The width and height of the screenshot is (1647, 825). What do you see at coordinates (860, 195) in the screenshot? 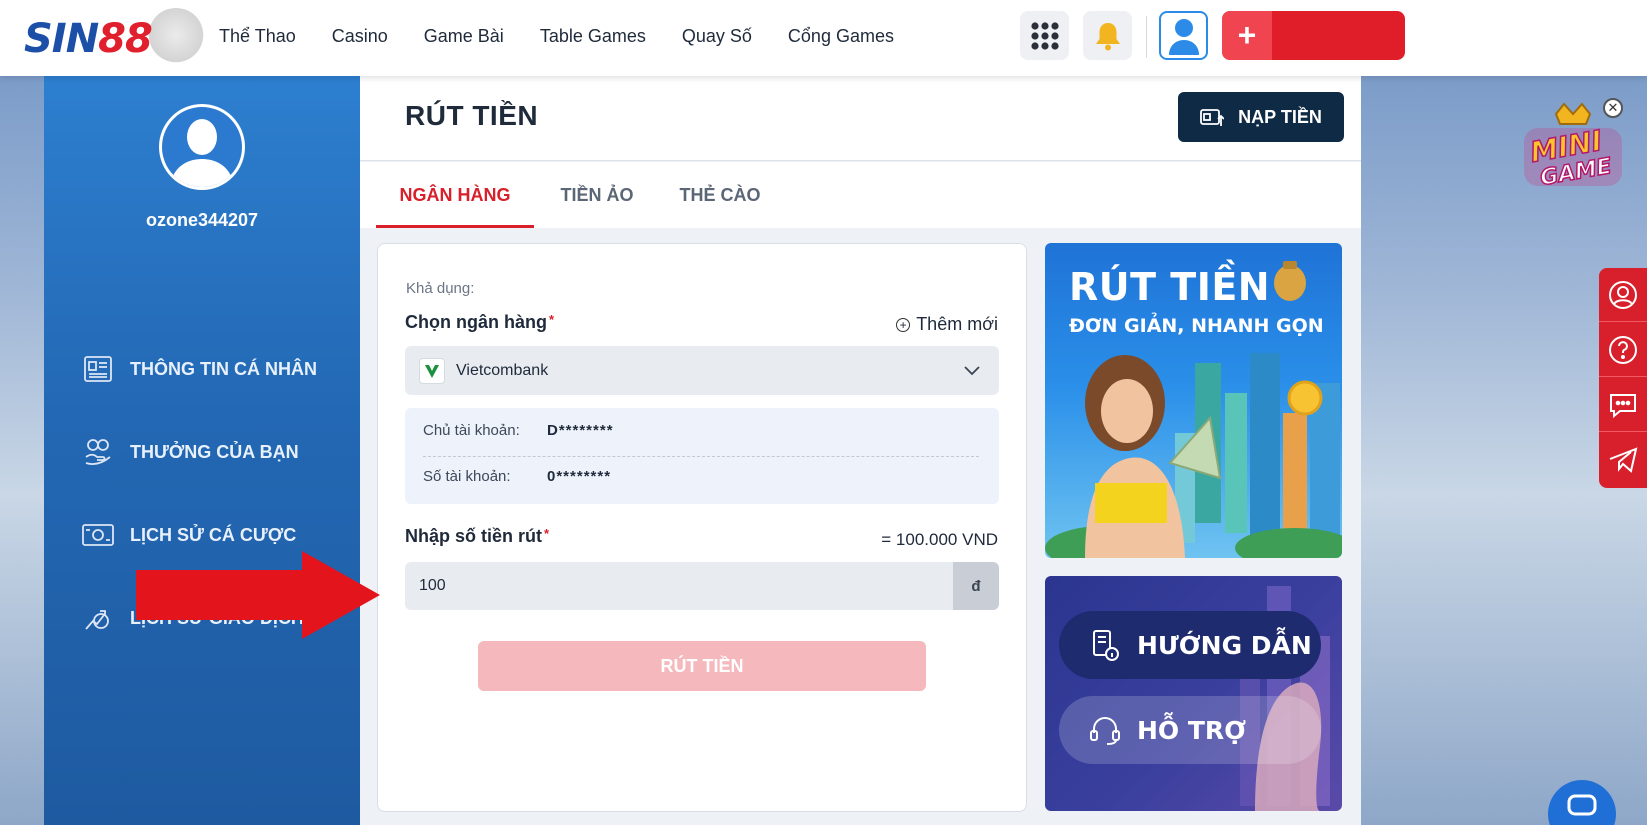
I see `withdraw-method-tabs: NGÂN HÀNG TIỀN ẢO THẺ CÀO` at bounding box center [860, 195].